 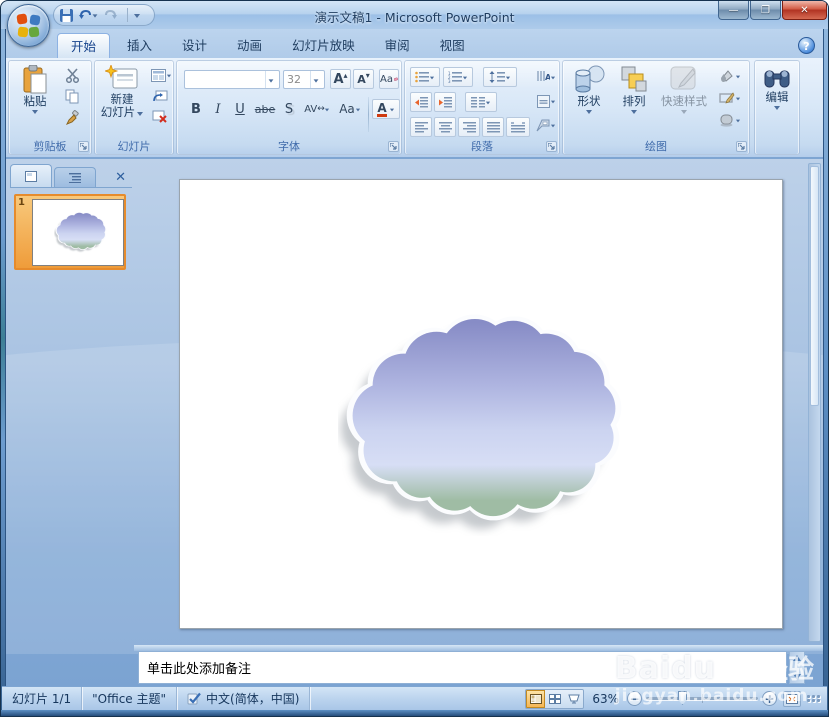 I want to click on shape-outline-button, so click(x=730, y=98).